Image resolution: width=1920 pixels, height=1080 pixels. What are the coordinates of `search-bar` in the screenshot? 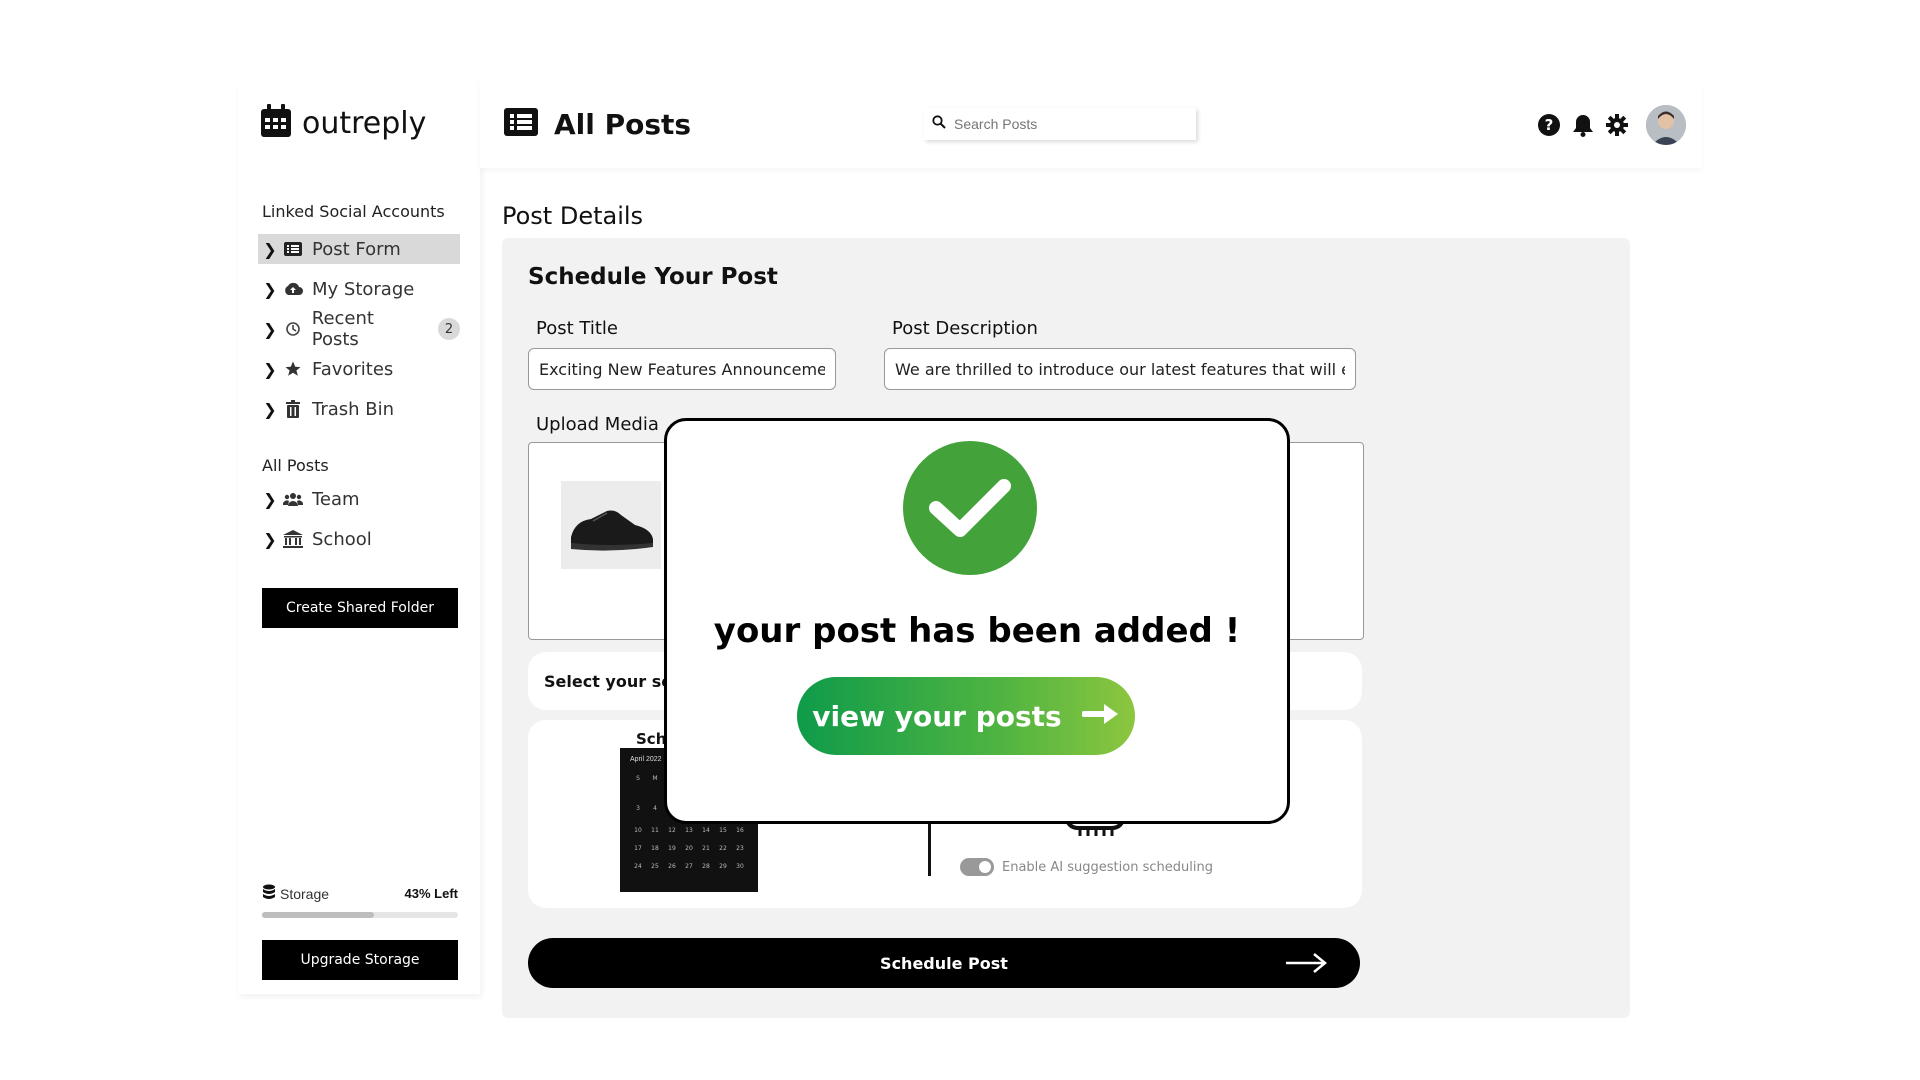 It's located at (1060, 124).